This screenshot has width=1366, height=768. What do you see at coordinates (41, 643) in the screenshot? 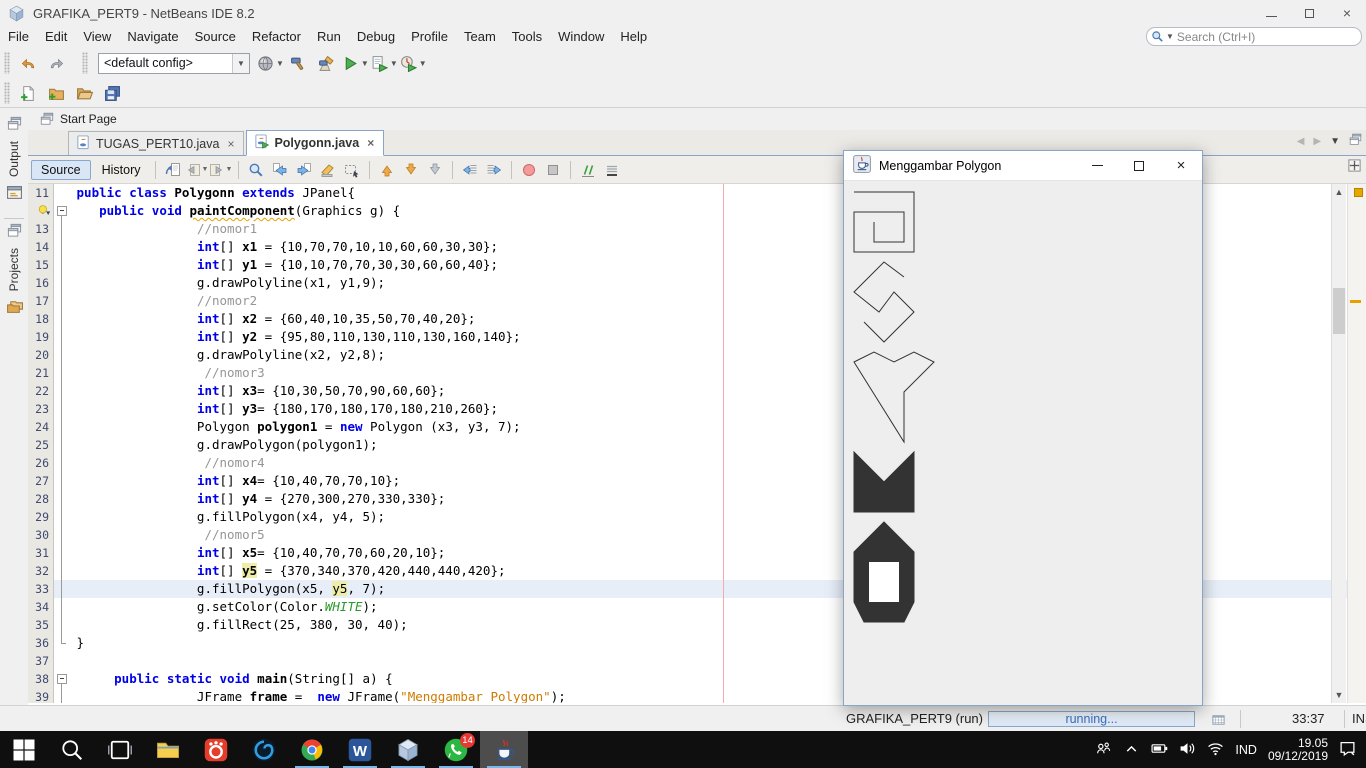
I see `line-number: 36` at bounding box center [41, 643].